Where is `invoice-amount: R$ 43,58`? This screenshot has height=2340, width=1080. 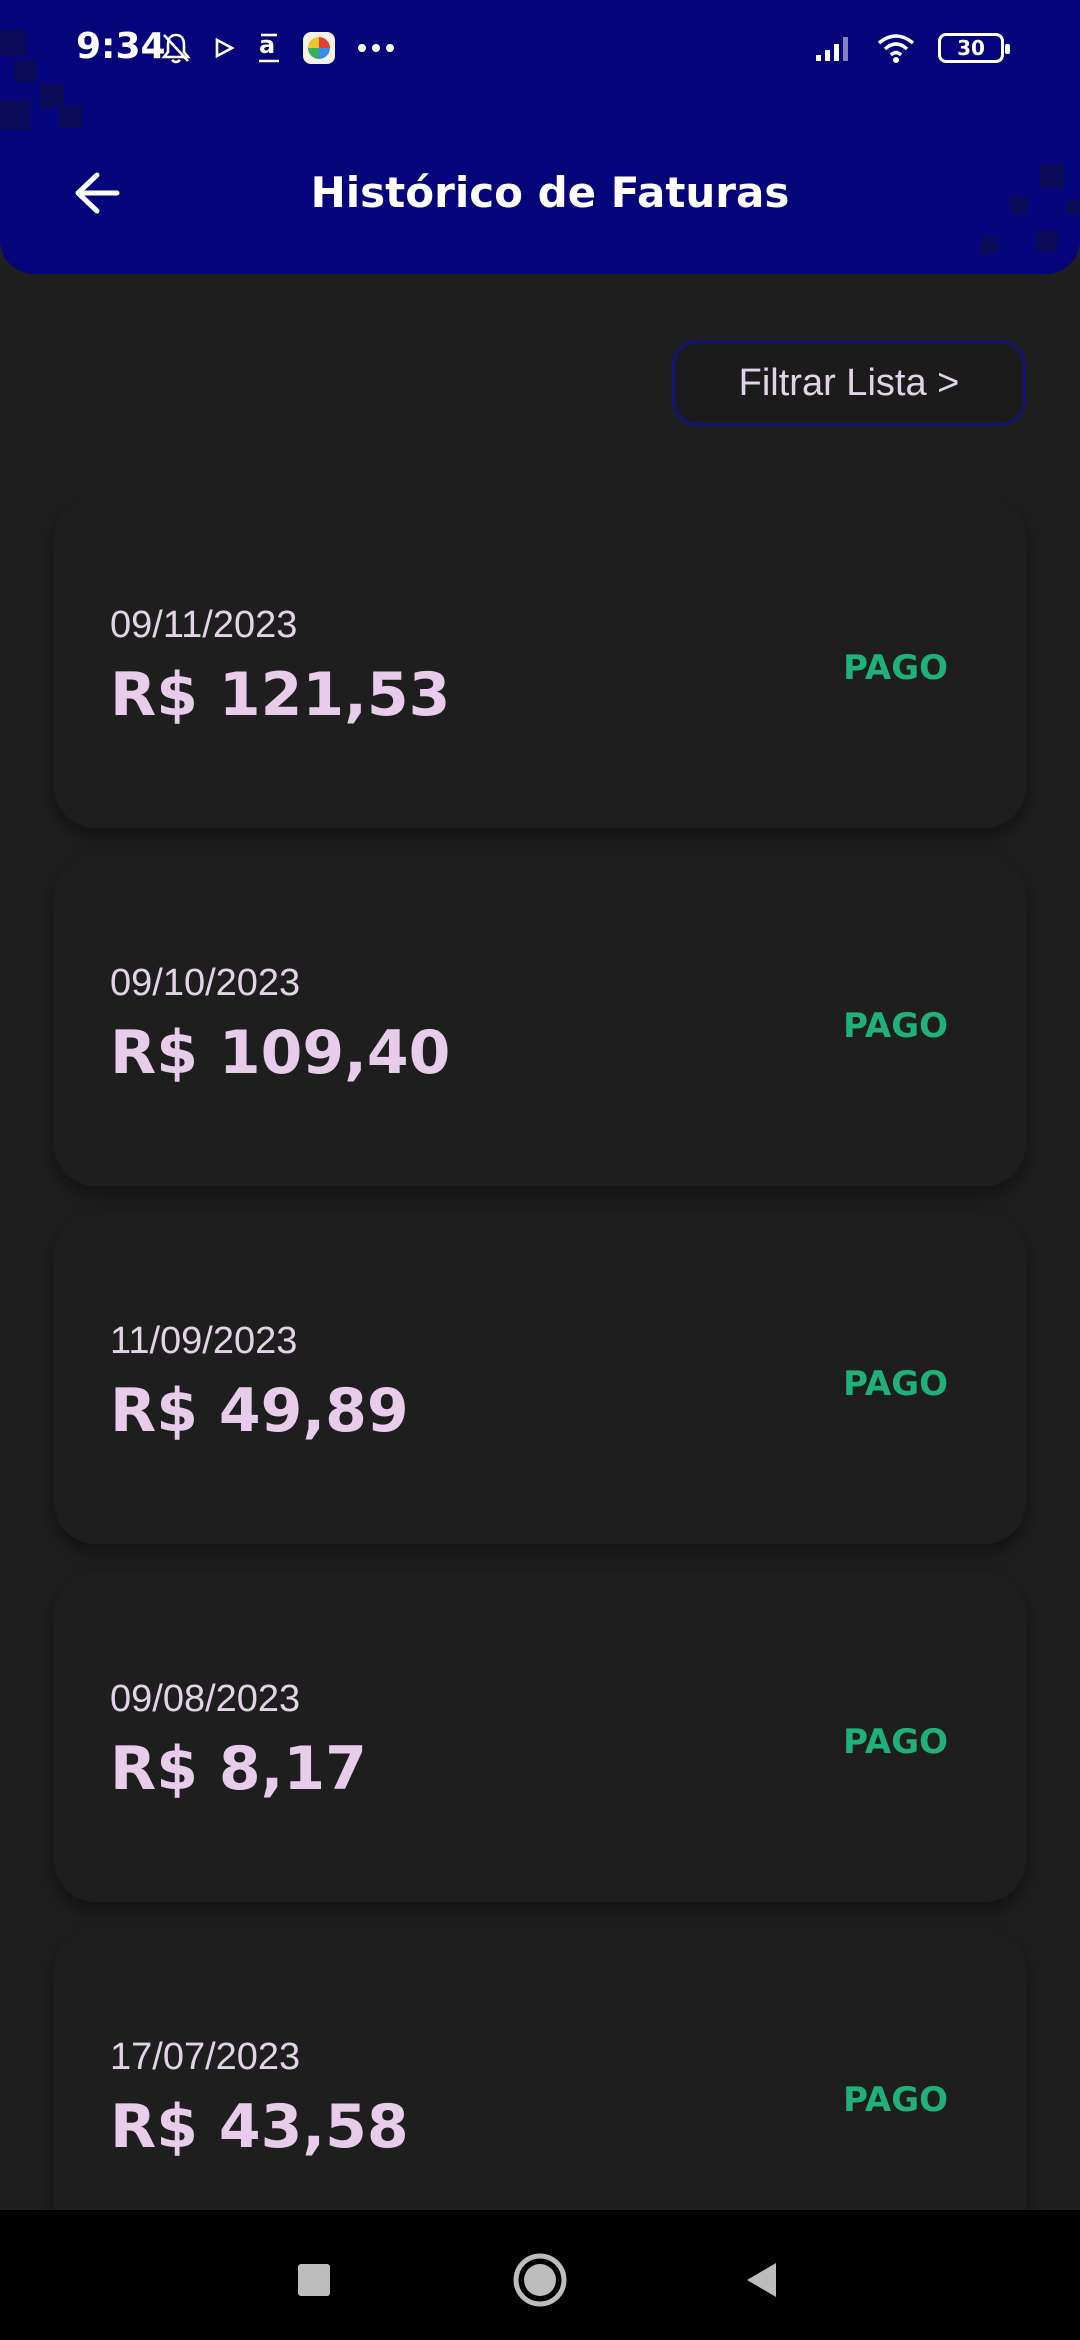
invoice-amount: R$ 43,58 is located at coordinates (259, 2127).